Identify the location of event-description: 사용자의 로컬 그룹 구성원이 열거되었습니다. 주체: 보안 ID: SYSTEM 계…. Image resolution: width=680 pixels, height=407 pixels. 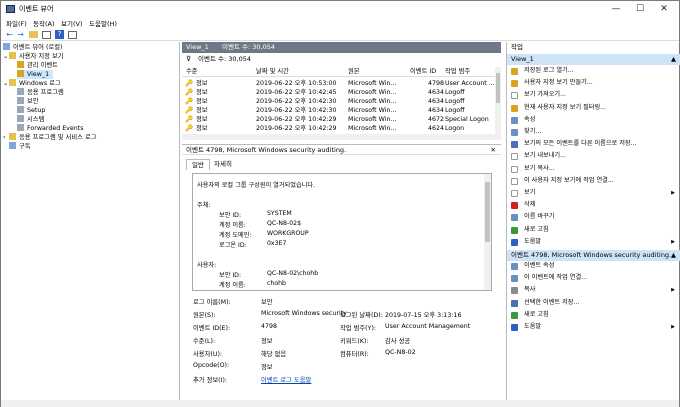
(342, 232).